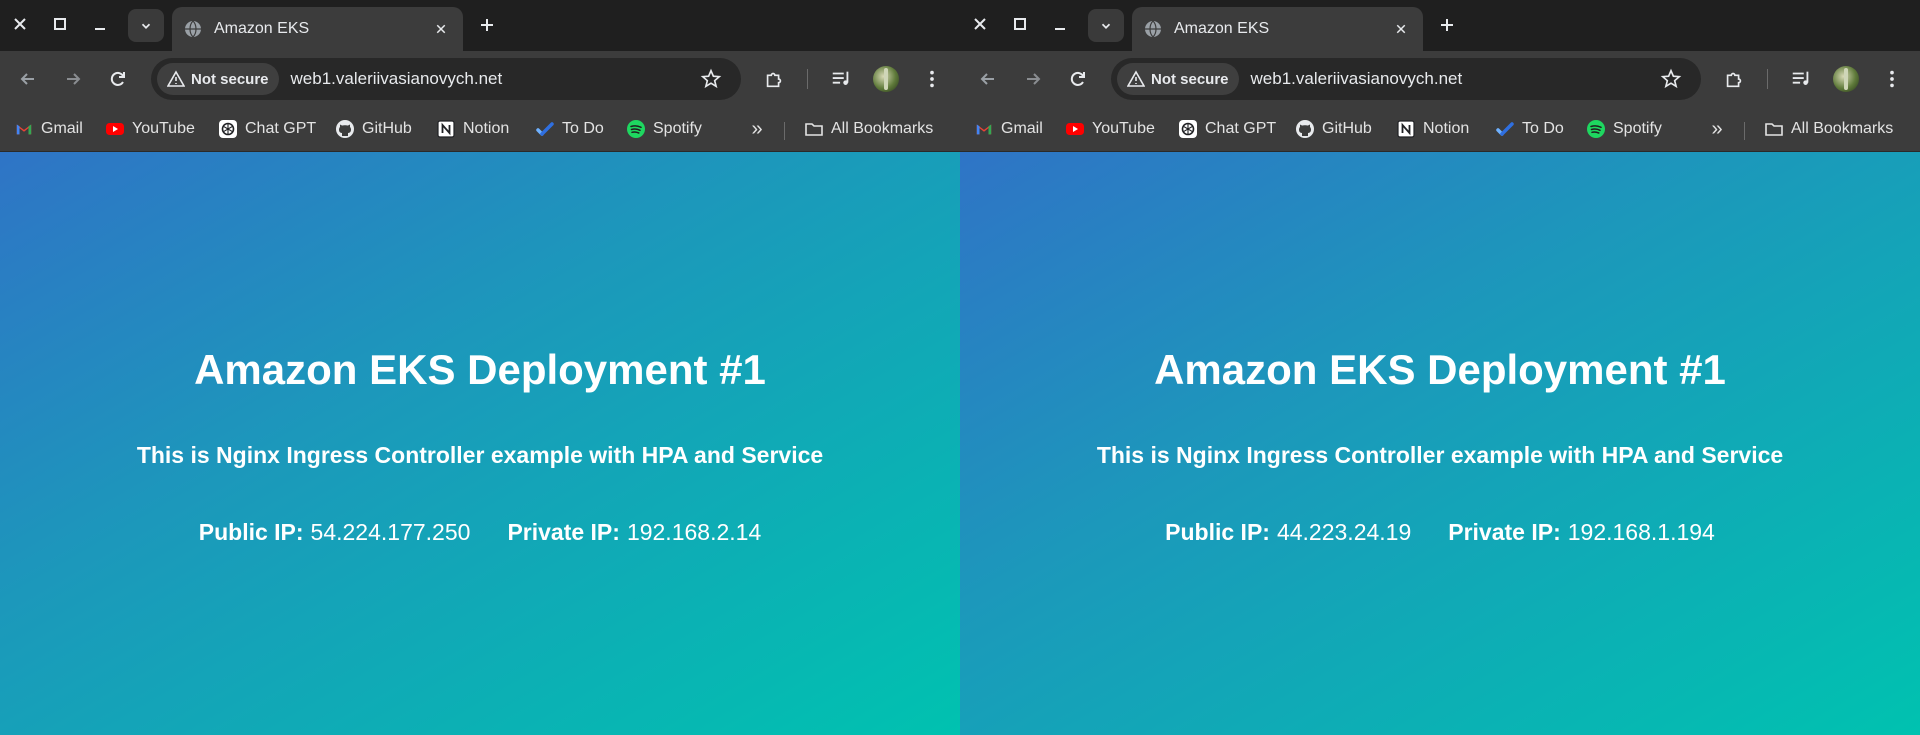  I want to click on warning-icon, so click(176, 78).